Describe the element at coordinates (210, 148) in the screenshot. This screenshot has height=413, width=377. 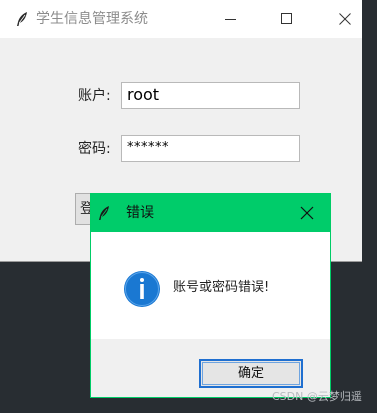
I see `password-input: ******` at that location.